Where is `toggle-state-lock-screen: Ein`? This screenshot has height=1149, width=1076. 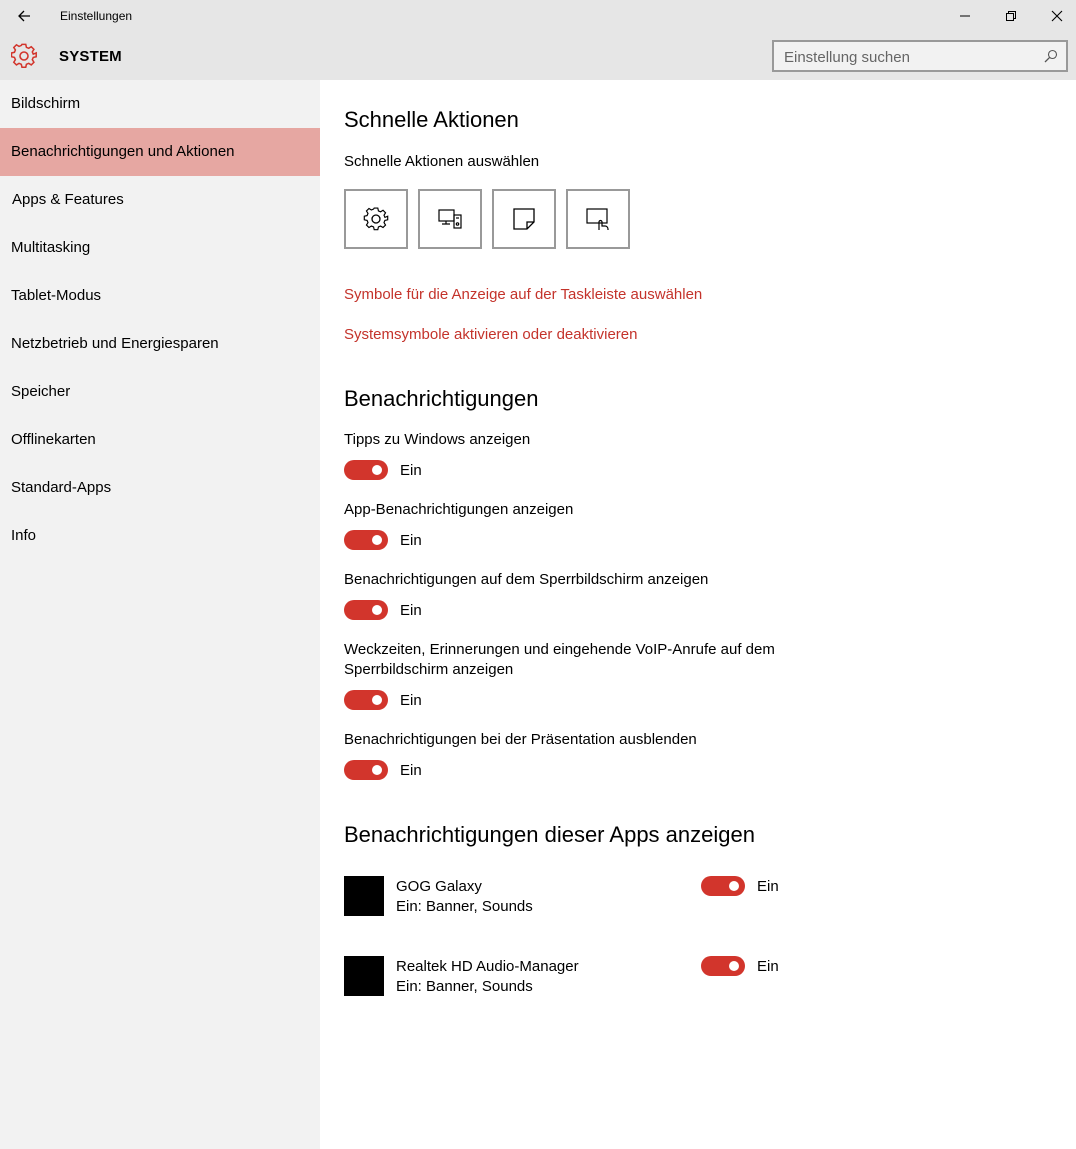 toggle-state-lock-screen: Ein is located at coordinates (411, 610).